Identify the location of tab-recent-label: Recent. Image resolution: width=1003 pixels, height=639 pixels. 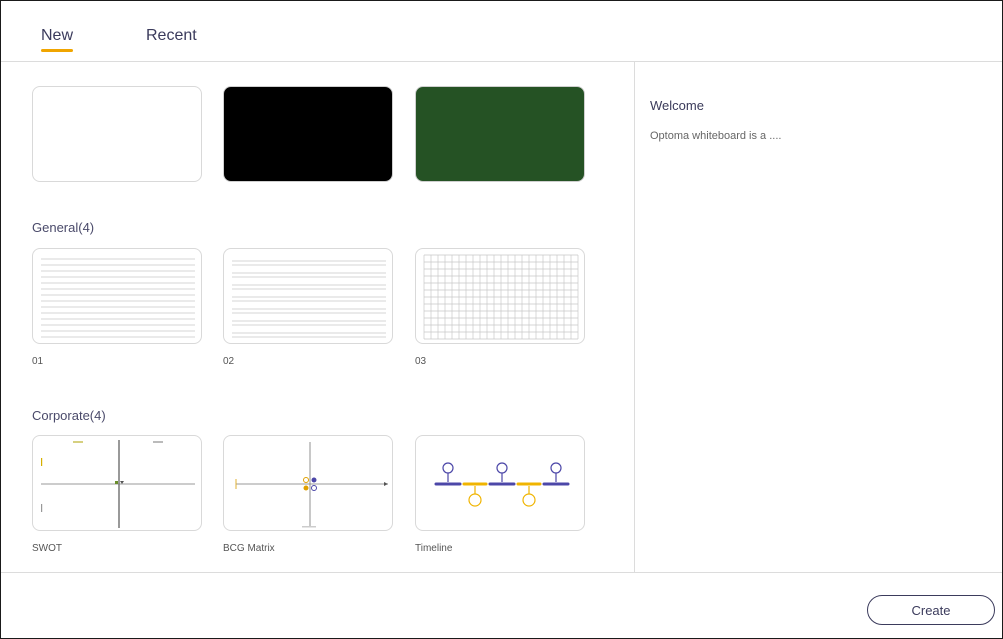
(171, 35).